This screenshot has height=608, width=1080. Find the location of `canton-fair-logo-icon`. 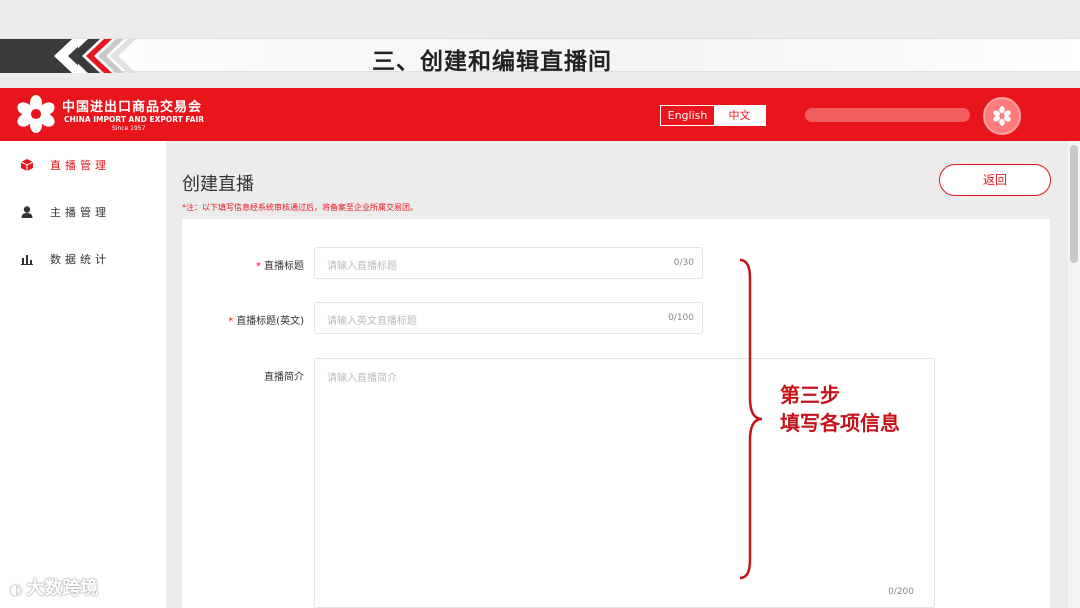

canton-fair-logo-icon is located at coordinates (36, 114).